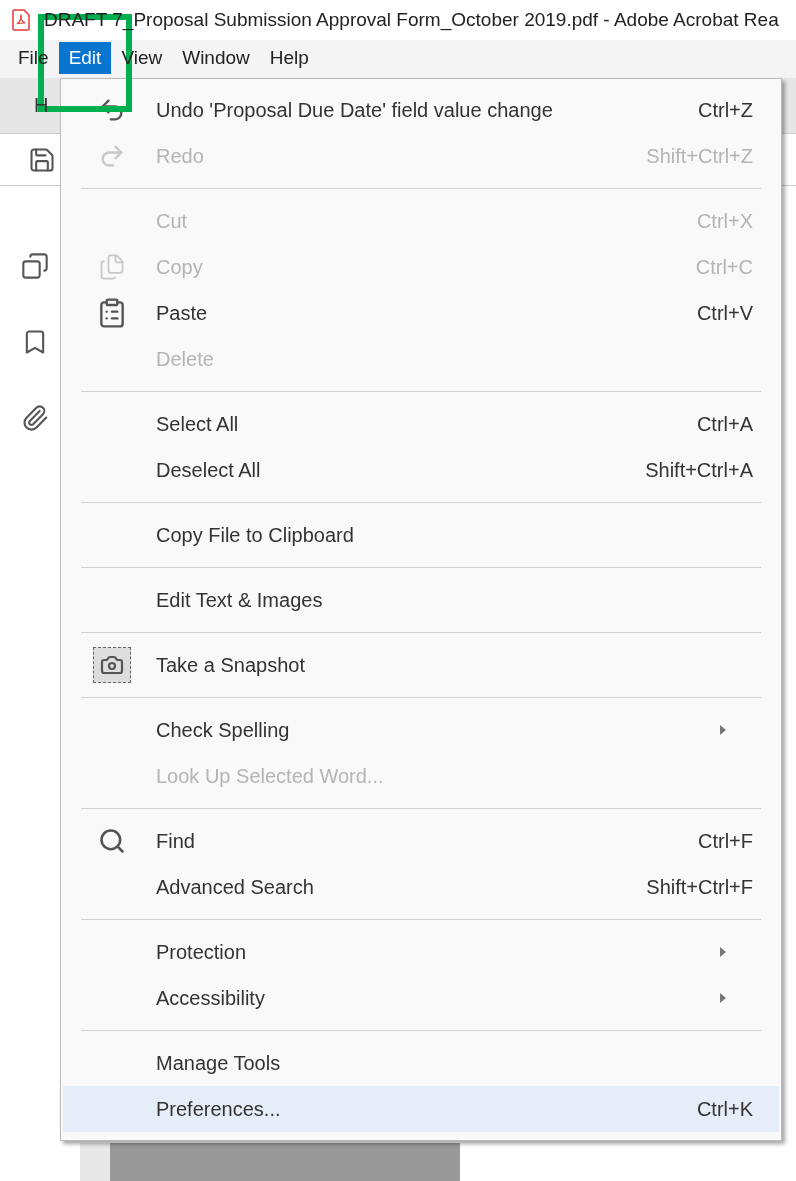 The image size is (796, 1181). Describe the element at coordinates (421, 470) in the screenshot. I see `menu-item: Deselect All Shift+Ctrl+A` at that location.